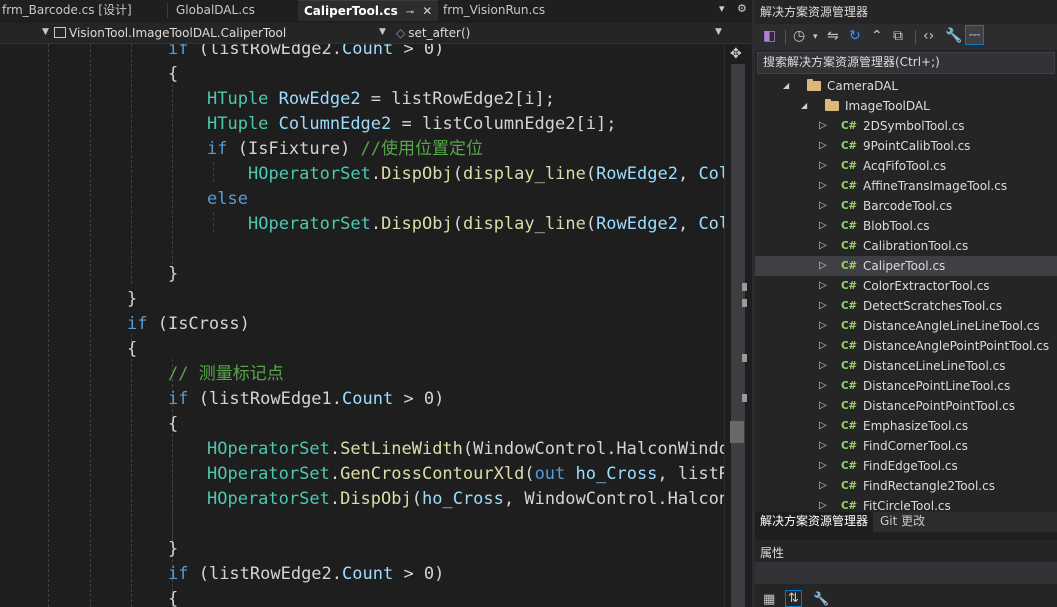 The height and width of the screenshot is (607, 1057). I want to click on tree-file-item: ▷ C# DistanceLineLineTool.cs, so click(906, 366).